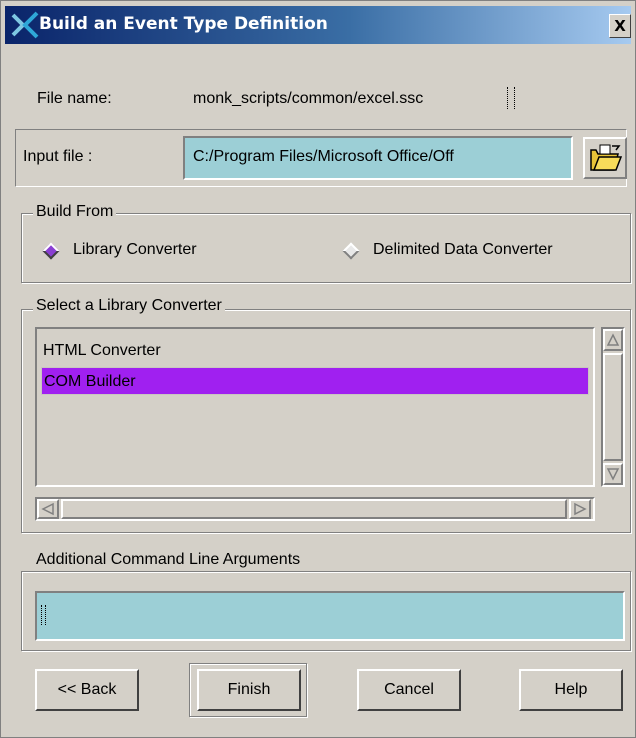  I want to click on arguments-legend: Additional Command Line Arguments, so click(168, 560).